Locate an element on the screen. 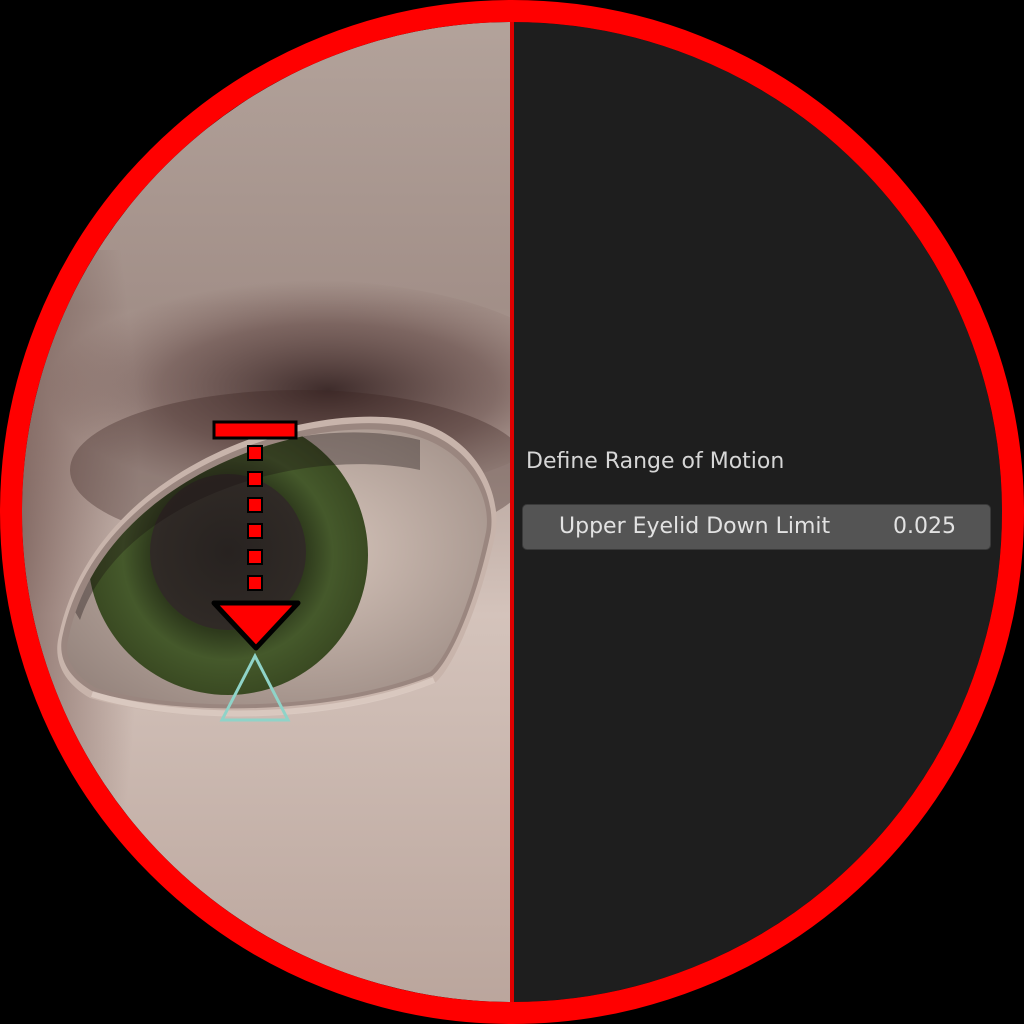 Image resolution: width=1024 pixels, height=1024 pixels. field-value: 0.025 is located at coordinates (924, 526).